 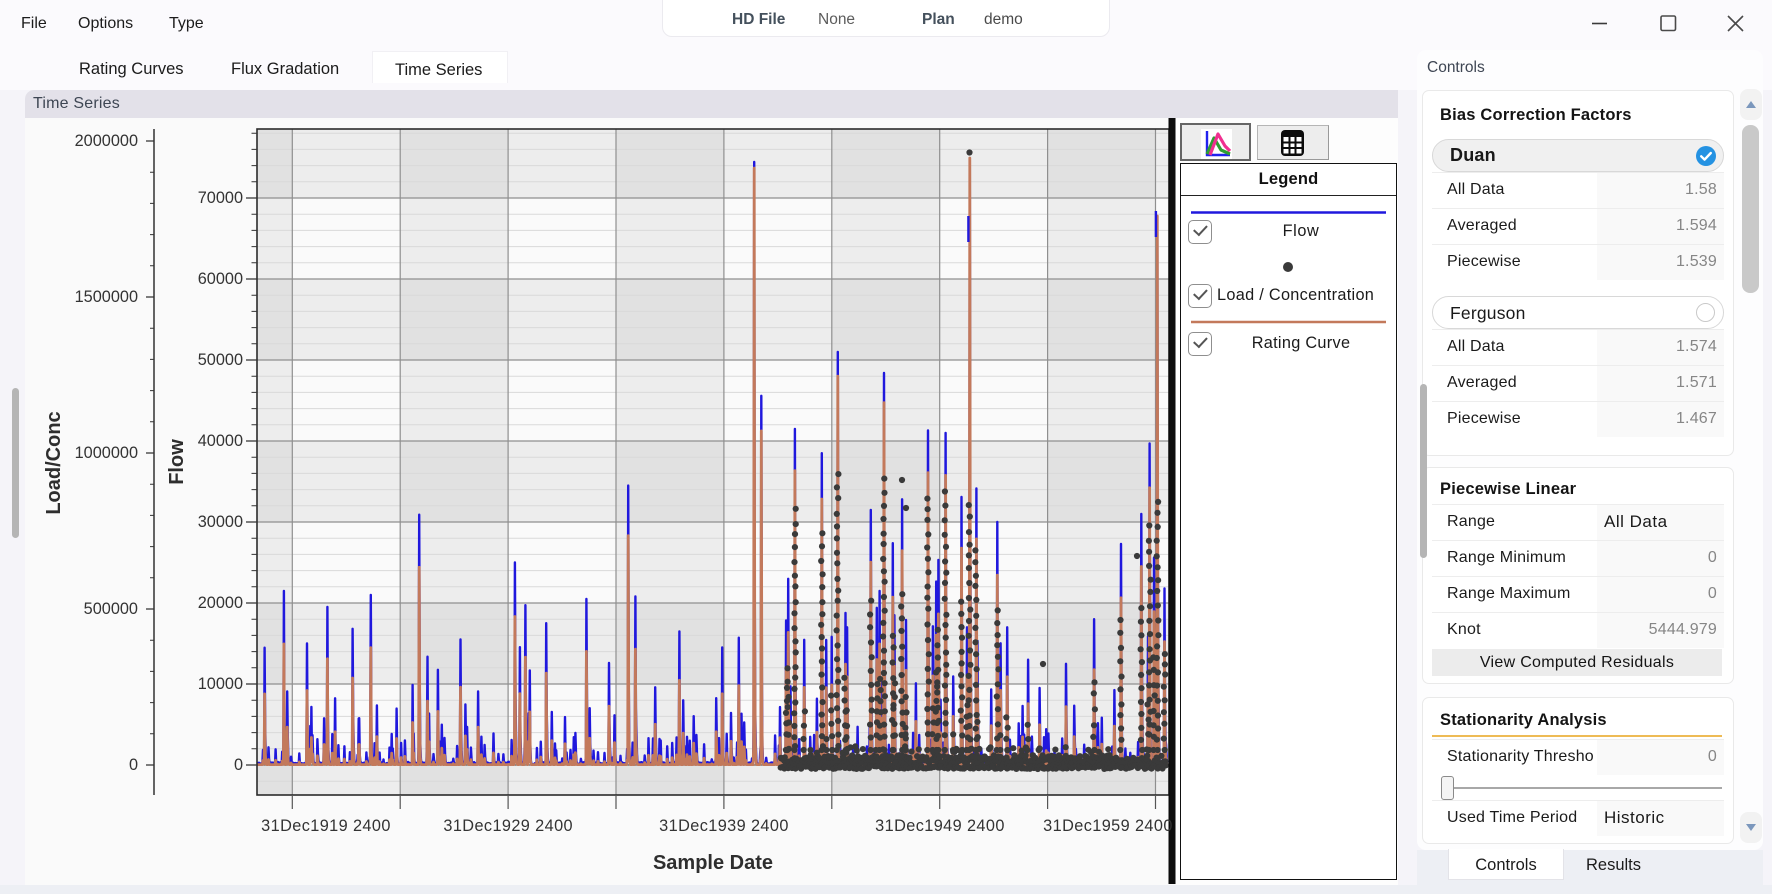 I want to click on svg-text: 500000, so click(x=111, y=609).